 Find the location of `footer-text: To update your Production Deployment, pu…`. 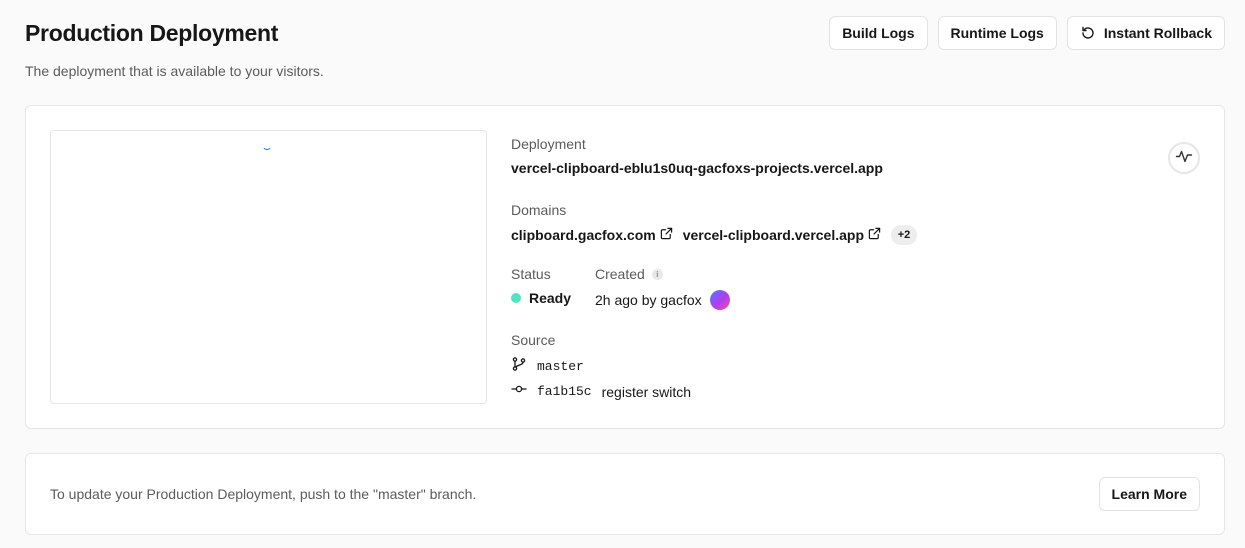

footer-text: To update your Production Deployment, pu… is located at coordinates (263, 494).